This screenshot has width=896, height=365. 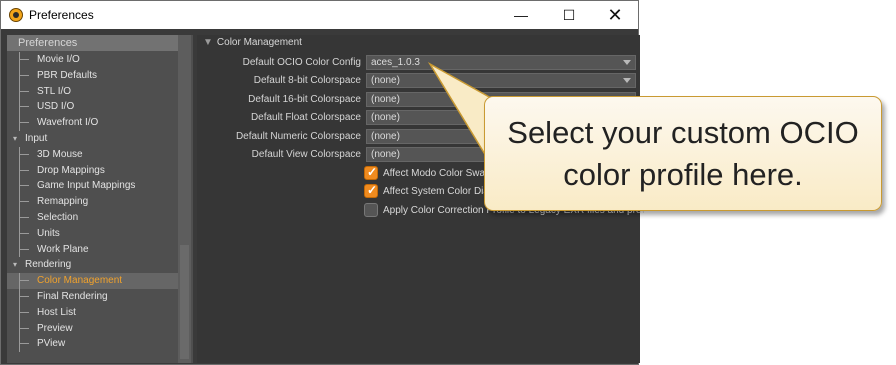 What do you see at coordinates (48, 265) in the screenshot?
I see `sidebar-item-label: Rendering` at bounding box center [48, 265].